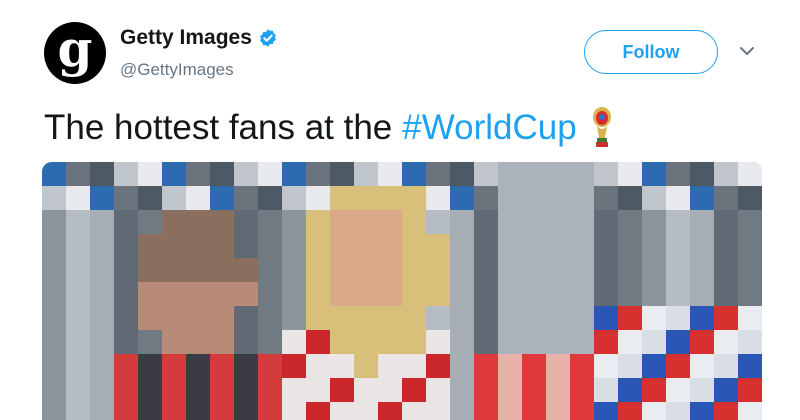  What do you see at coordinates (75, 53) in the screenshot?
I see `avatar: g` at bounding box center [75, 53].